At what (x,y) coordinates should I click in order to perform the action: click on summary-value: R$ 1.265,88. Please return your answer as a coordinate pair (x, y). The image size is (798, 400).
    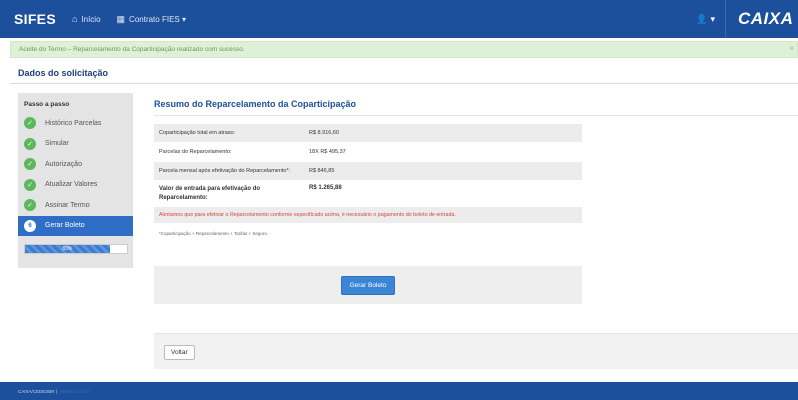
    Looking at the image, I should click on (325, 188).